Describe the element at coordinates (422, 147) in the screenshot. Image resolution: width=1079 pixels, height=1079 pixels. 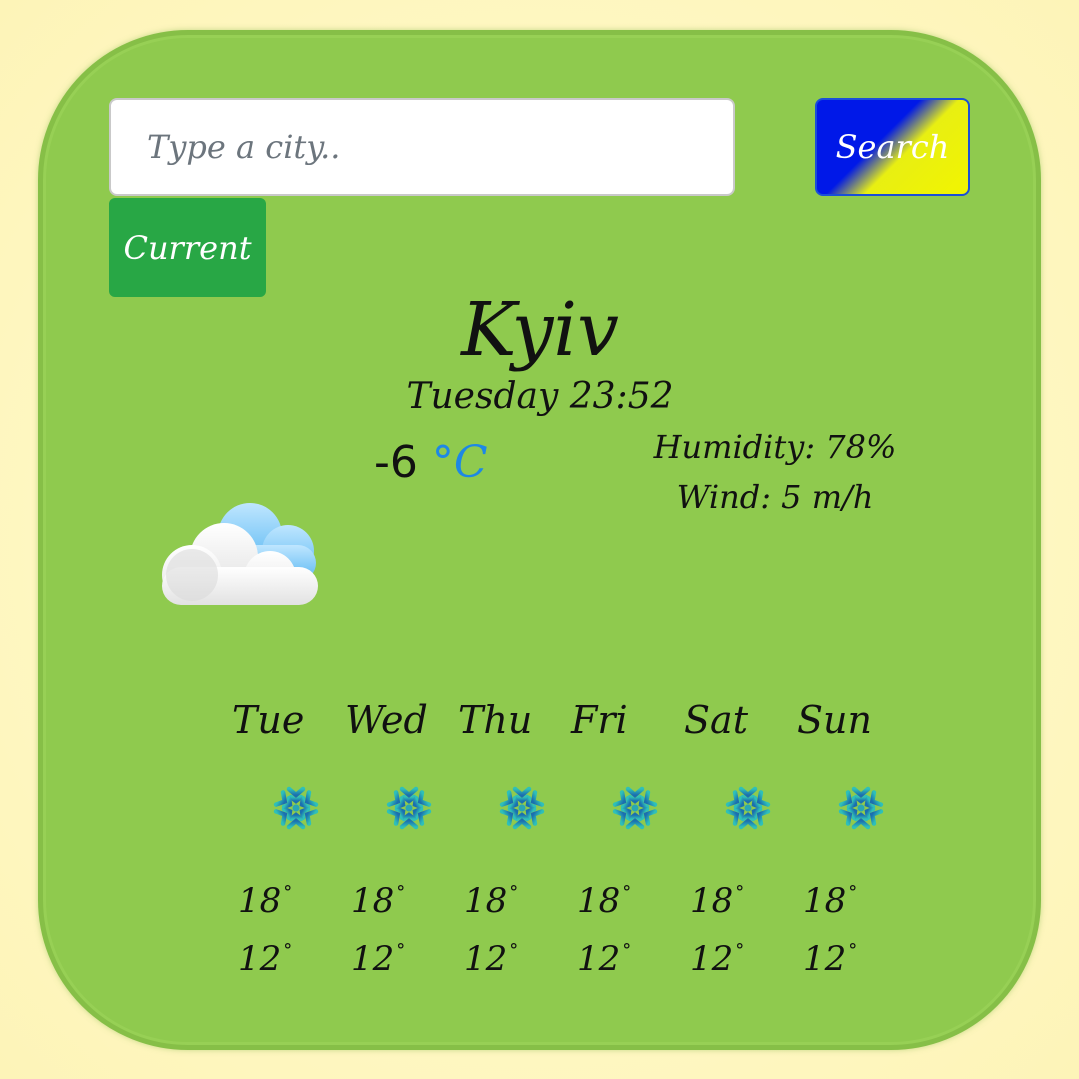
I see `city-search-input` at that location.